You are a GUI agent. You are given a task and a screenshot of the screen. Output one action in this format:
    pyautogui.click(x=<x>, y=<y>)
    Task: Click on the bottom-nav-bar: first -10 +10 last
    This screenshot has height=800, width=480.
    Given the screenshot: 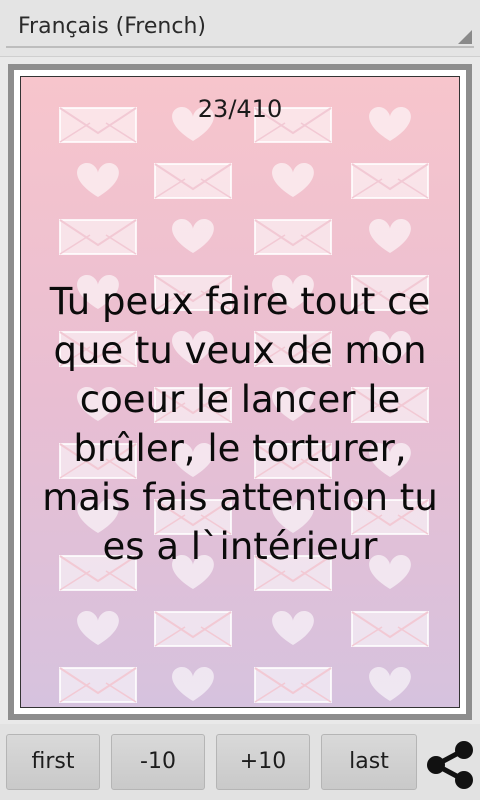 What is the action you would take?
    pyautogui.click(x=240, y=762)
    